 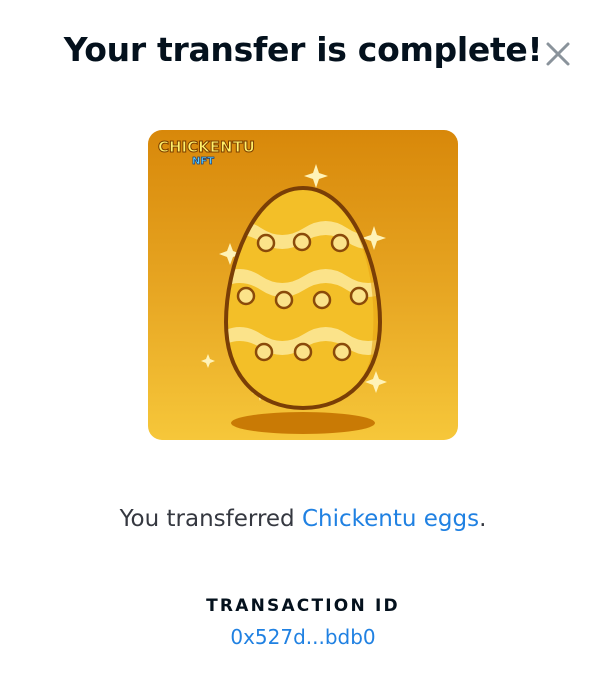 I want to click on logo-line2: NFT, so click(x=203, y=161).